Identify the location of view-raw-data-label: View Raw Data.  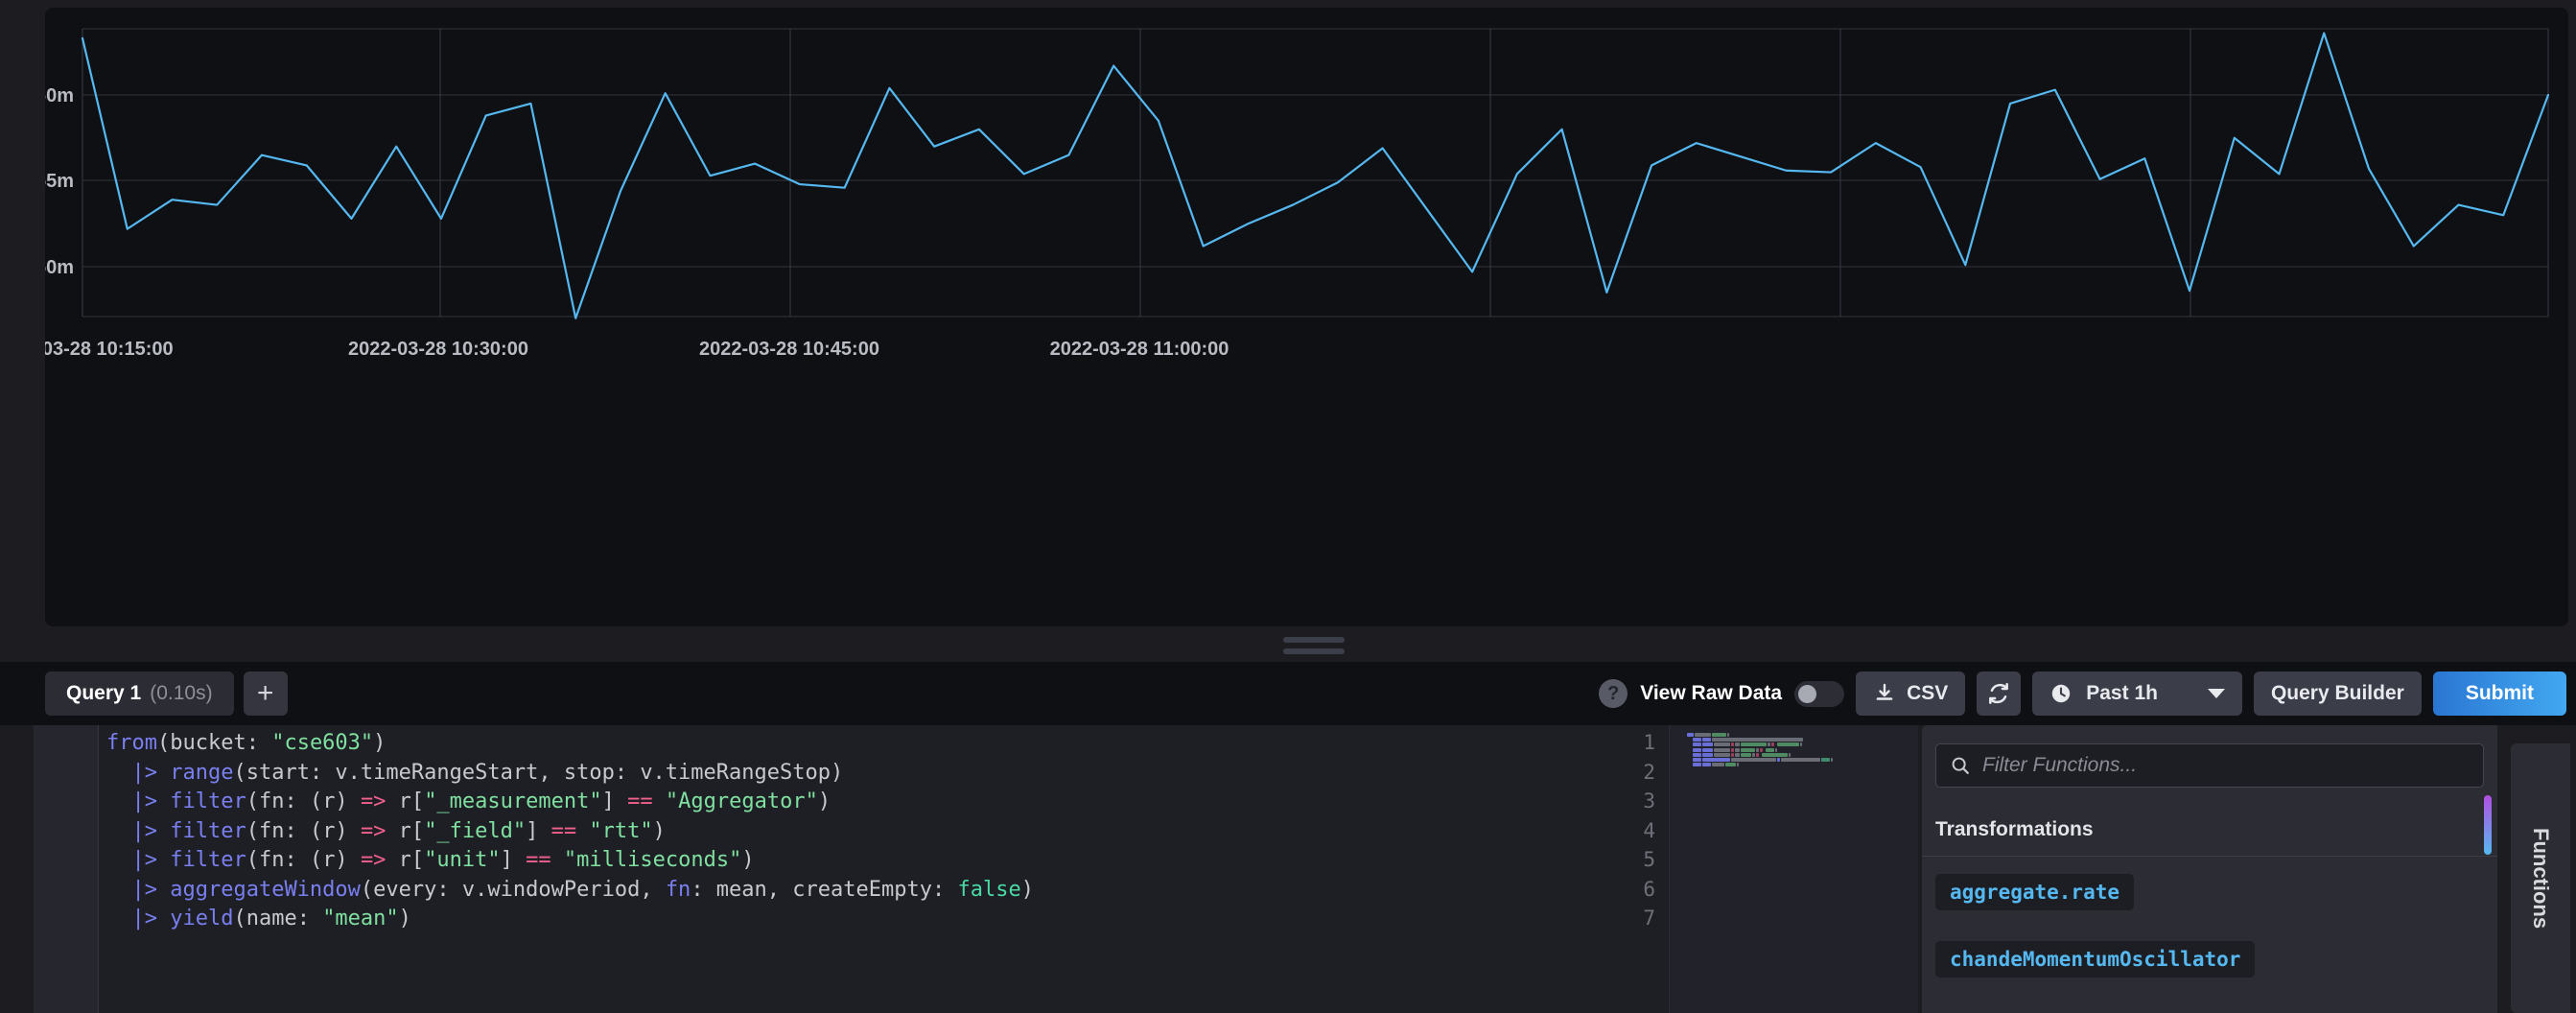
(1711, 693).